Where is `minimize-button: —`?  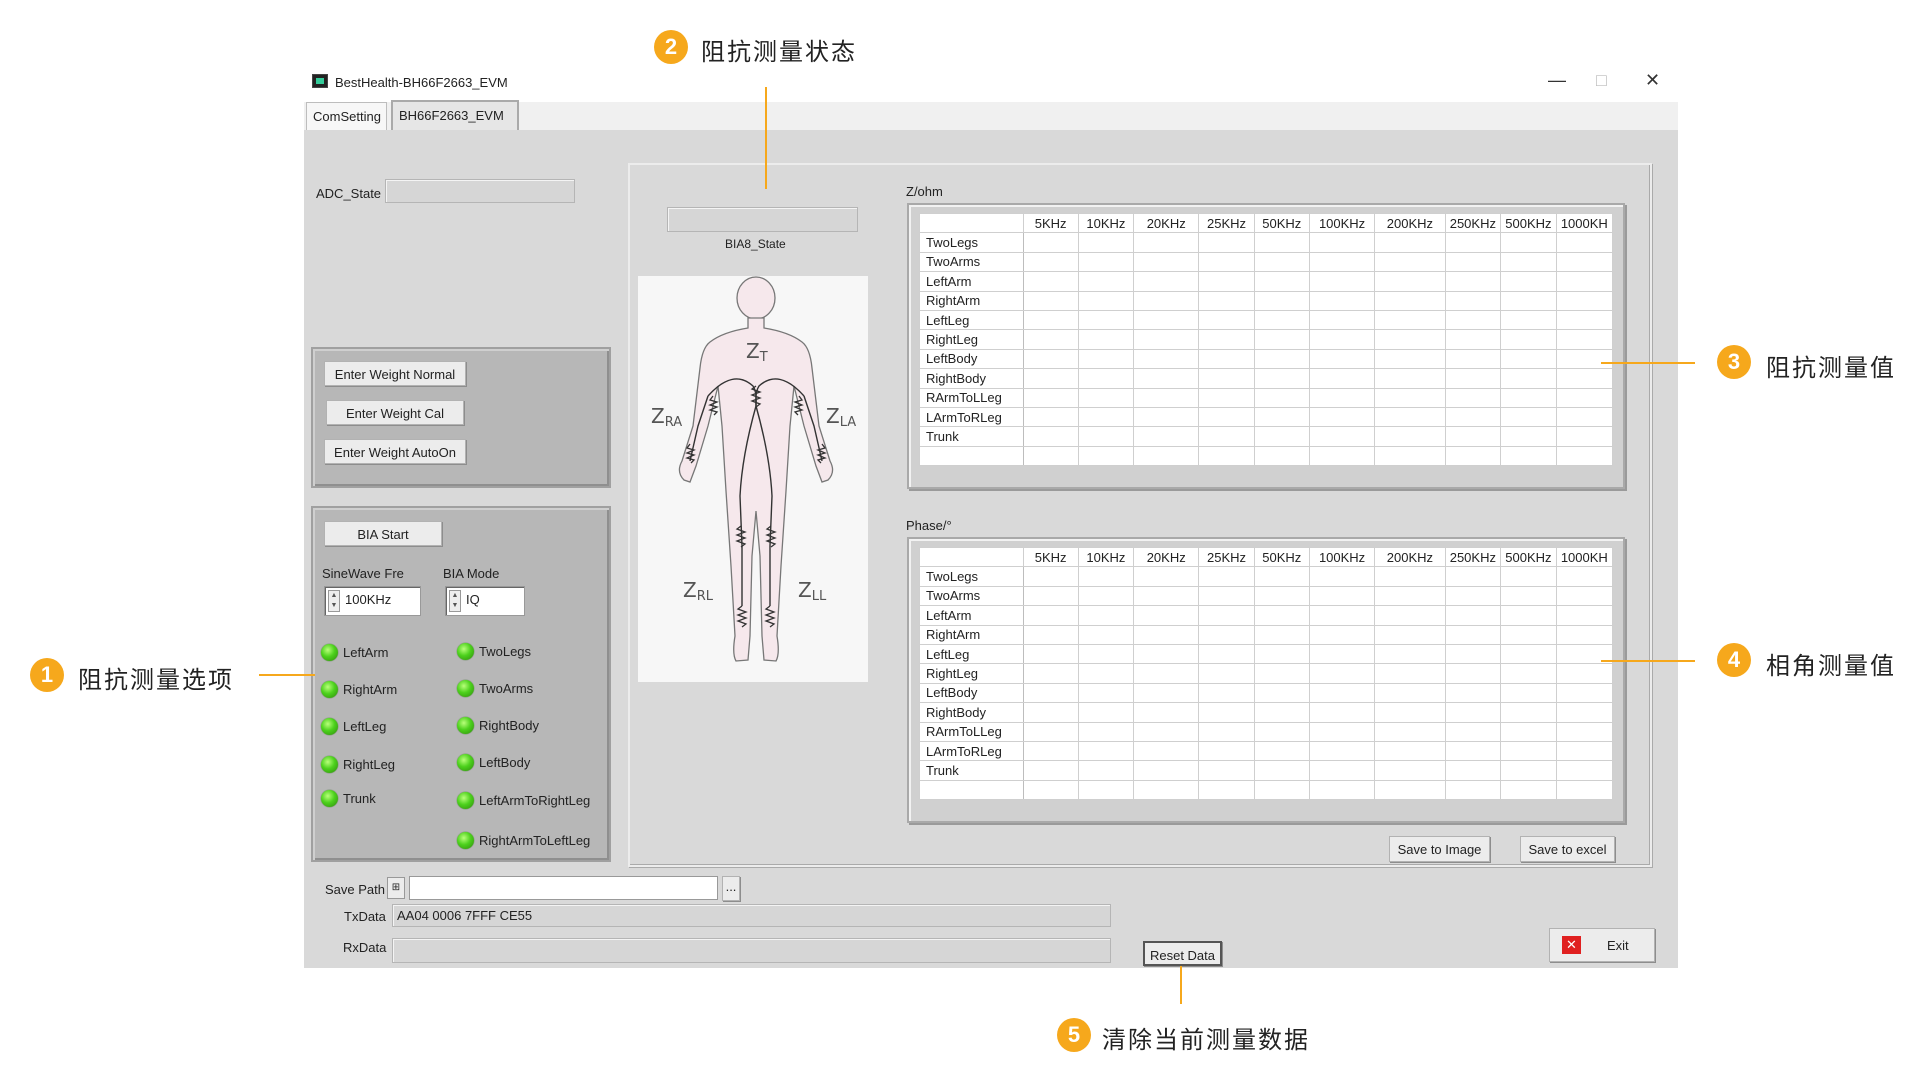 minimize-button: — is located at coordinates (1557, 80).